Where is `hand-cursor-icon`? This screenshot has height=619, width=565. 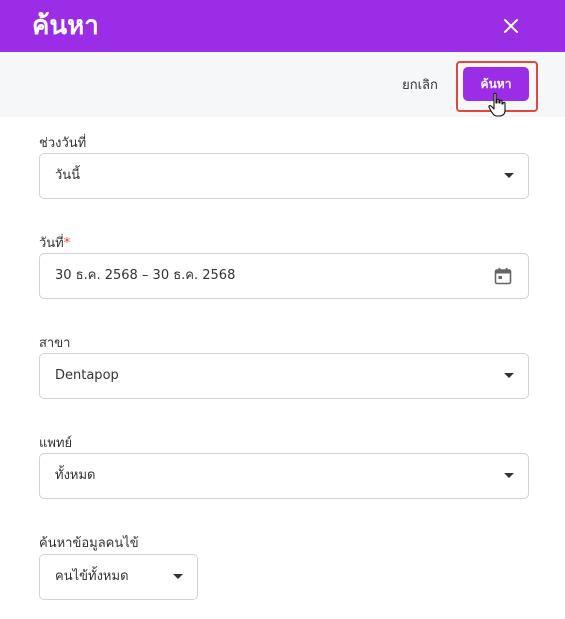
hand-cursor-icon is located at coordinates (497, 104).